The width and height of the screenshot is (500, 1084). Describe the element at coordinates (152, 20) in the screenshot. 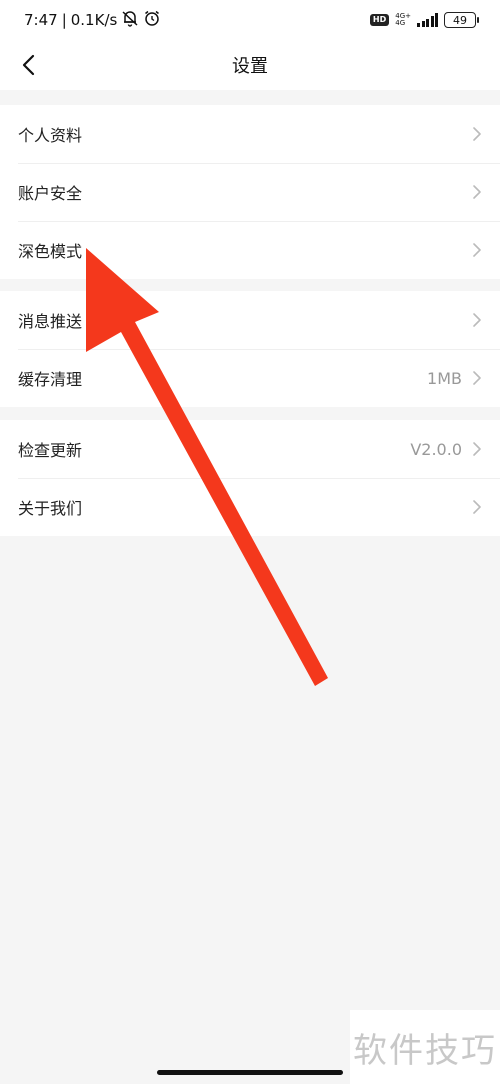

I see `alarm-icon` at that location.